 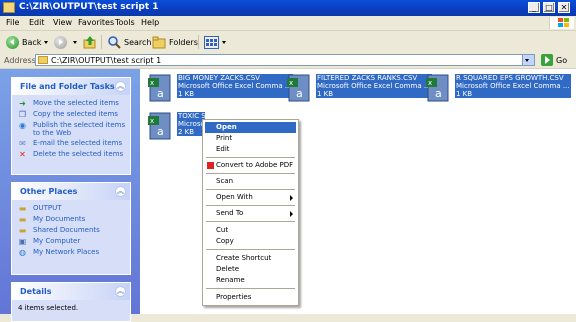 I want to click on place-shared-documents: ▬ Shared Documents, so click(x=72, y=230).